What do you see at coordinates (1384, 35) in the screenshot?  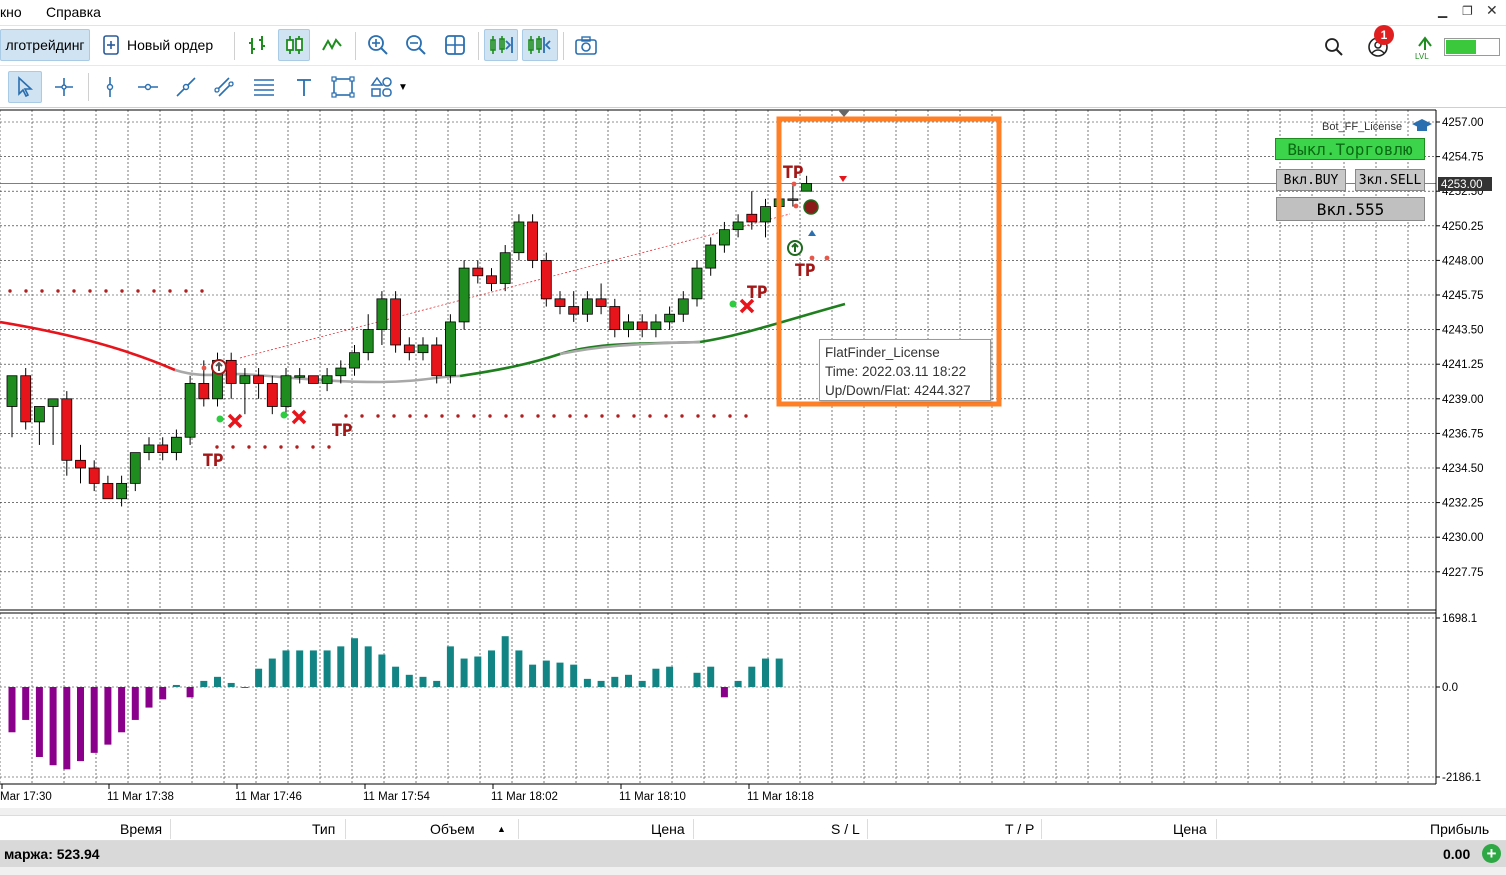 I see `notification-badge: 1` at bounding box center [1384, 35].